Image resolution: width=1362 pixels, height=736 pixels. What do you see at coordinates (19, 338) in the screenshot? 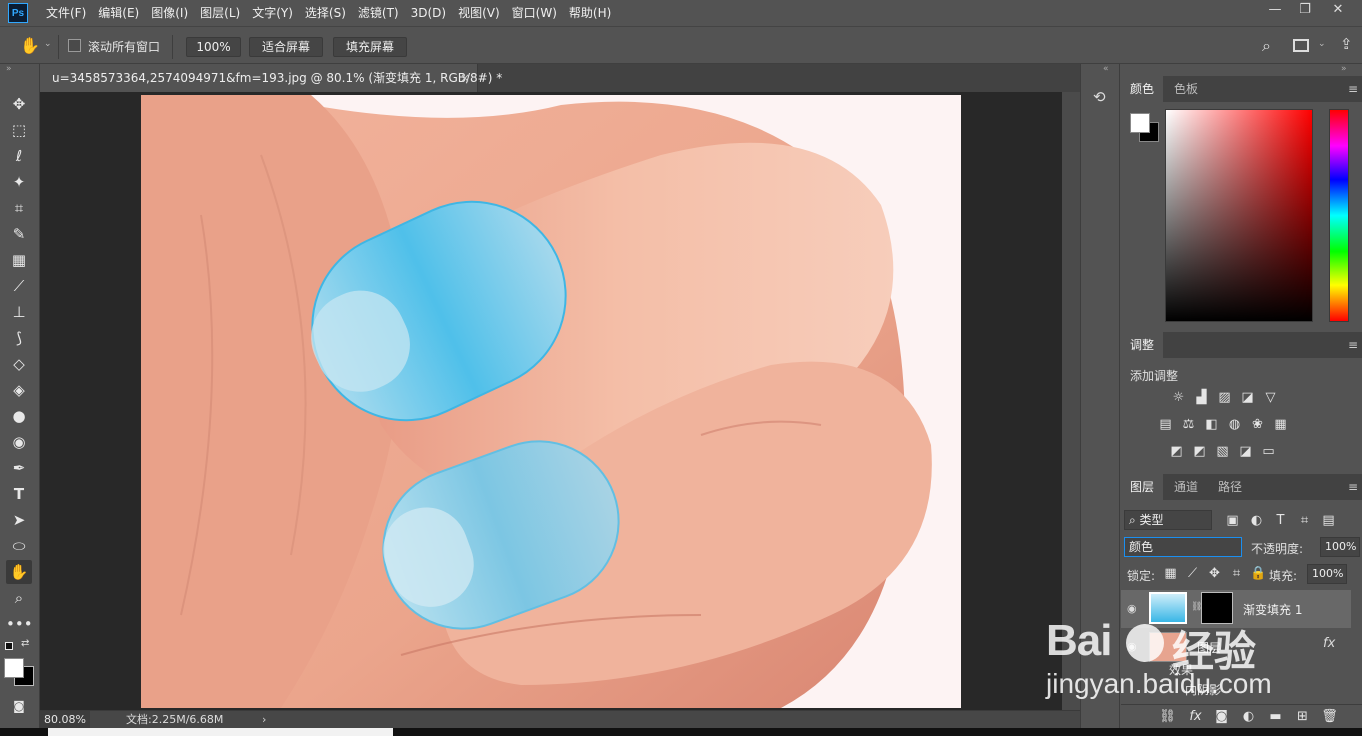
I see `history-brush-tool-icon: ⟆` at bounding box center [19, 338].